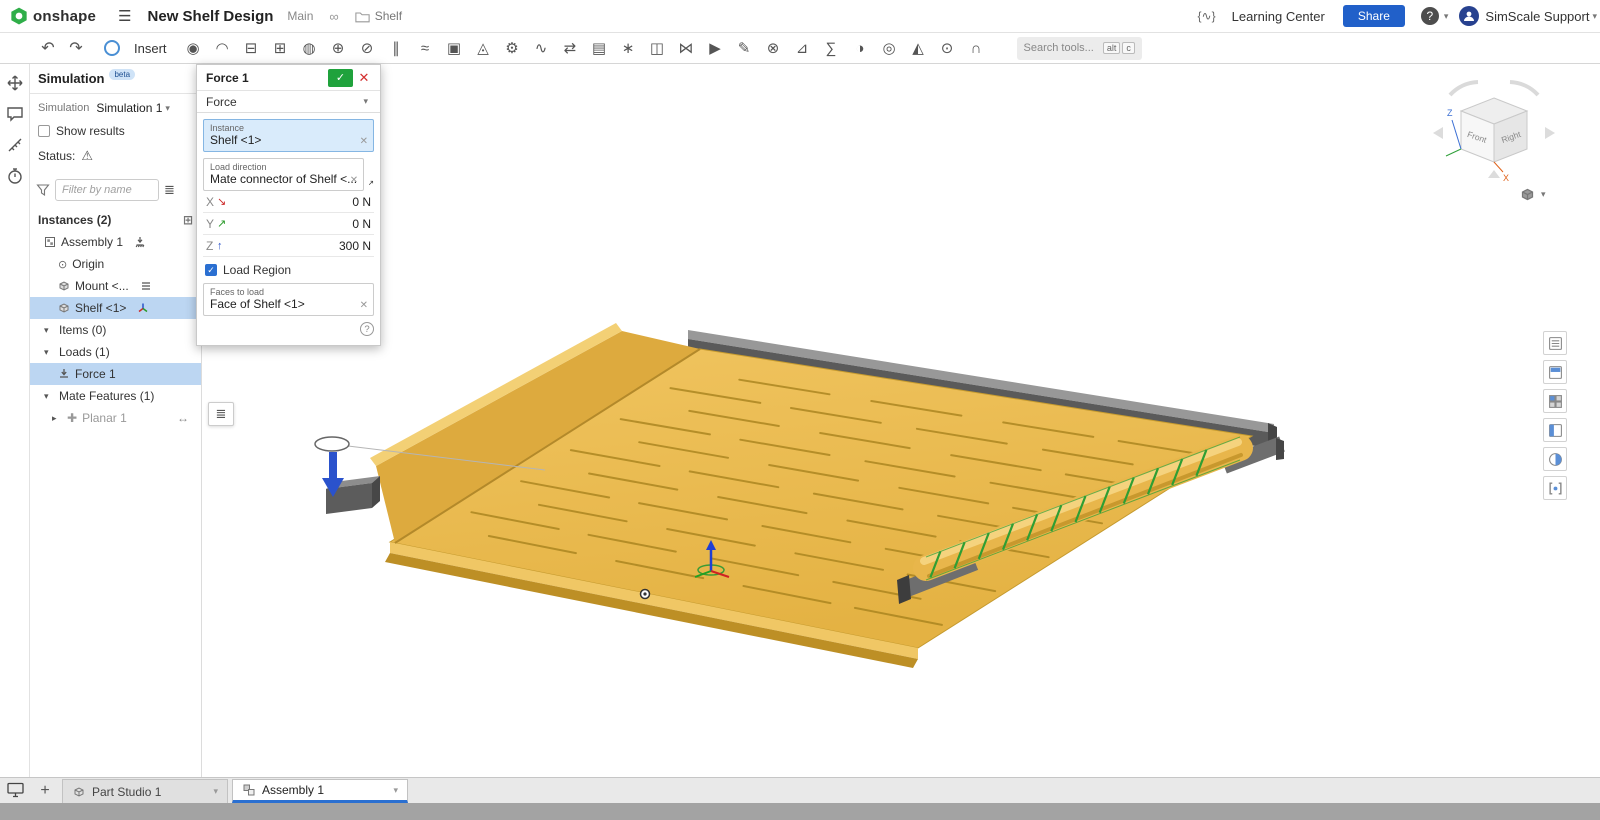 The height and width of the screenshot is (820, 1600). Describe the element at coordinates (320, 791) in the screenshot. I see `tab-assembly-1: Assembly 1 ▾` at that location.